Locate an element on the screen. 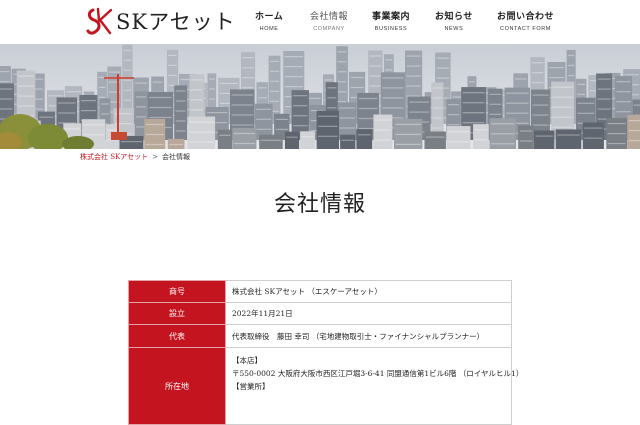  nav-news: お知らせ NEWS is located at coordinates (454, 22).